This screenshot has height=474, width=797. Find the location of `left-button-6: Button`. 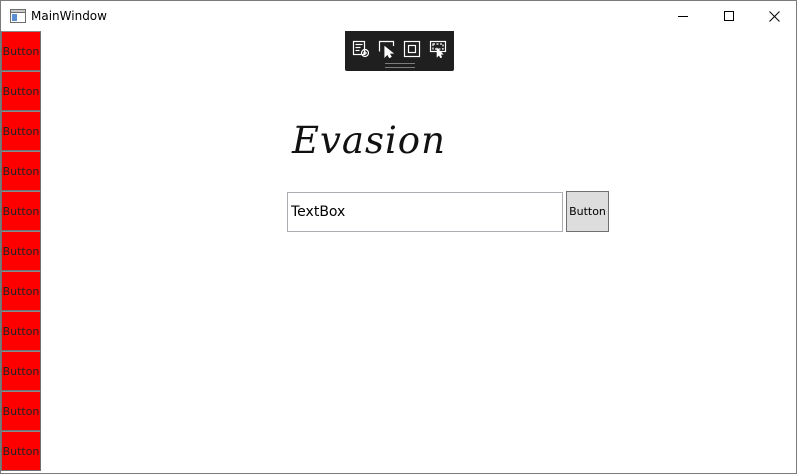

left-button-6: Button is located at coordinates (21, 251).